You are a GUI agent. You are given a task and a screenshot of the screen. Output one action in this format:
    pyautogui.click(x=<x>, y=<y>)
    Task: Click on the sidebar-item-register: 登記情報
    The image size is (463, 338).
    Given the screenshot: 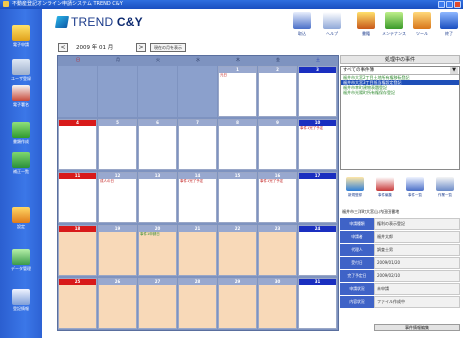 What is the action you would take?
    pyautogui.click(x=21, y=300)
    